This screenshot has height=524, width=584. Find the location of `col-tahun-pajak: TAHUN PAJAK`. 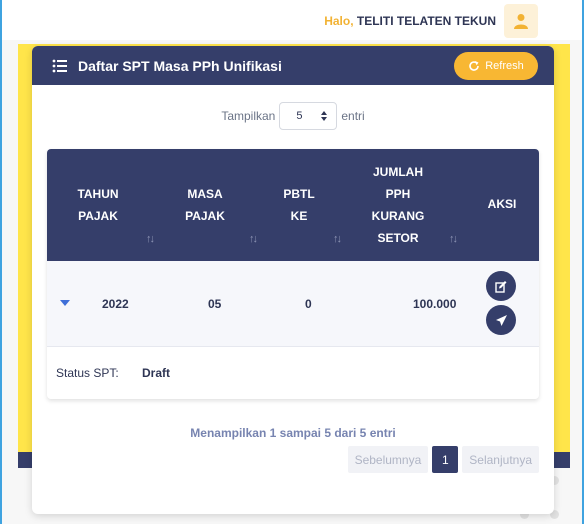

col-tahun-pajak: TAHUN PAJAK is located at coordinates (98, 205).